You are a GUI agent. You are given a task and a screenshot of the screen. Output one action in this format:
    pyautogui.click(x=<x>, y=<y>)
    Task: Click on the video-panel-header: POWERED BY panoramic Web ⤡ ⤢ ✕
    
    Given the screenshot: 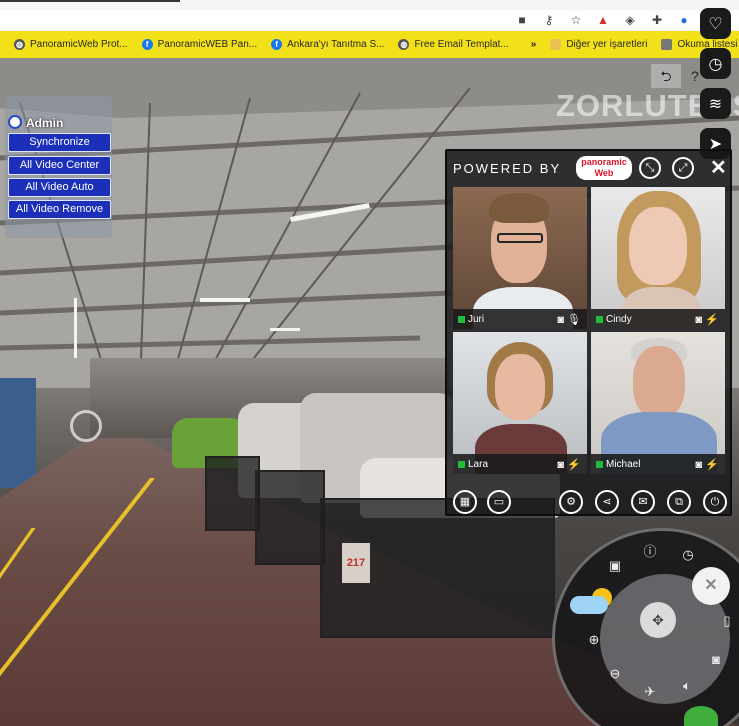 What is the action you would take?
    pyautogui.click(x=588, y=168)
    